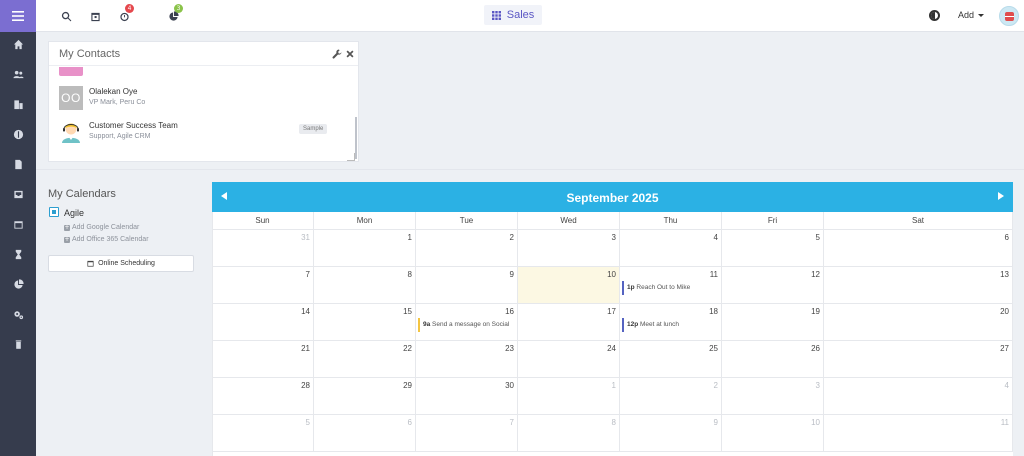 This screenshot has width=1024, height=456. I want to click on resize-handle, so click(351, 157).